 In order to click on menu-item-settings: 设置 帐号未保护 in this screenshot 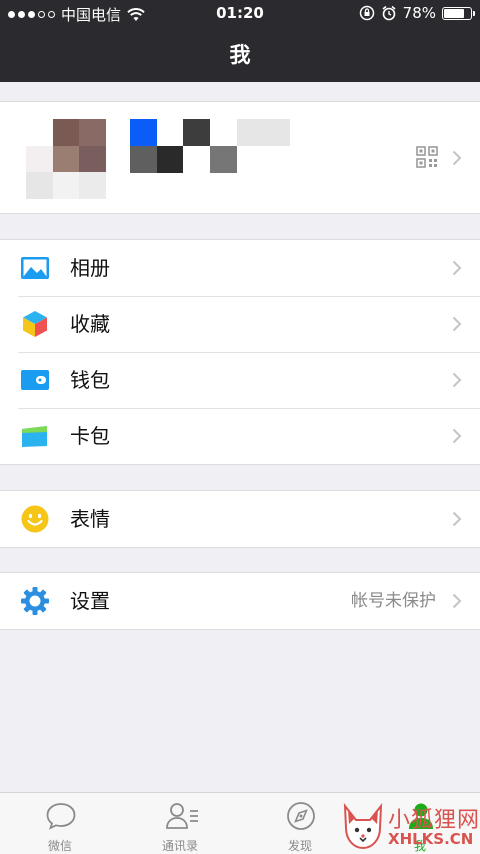, I will do `click(240, 601)`.